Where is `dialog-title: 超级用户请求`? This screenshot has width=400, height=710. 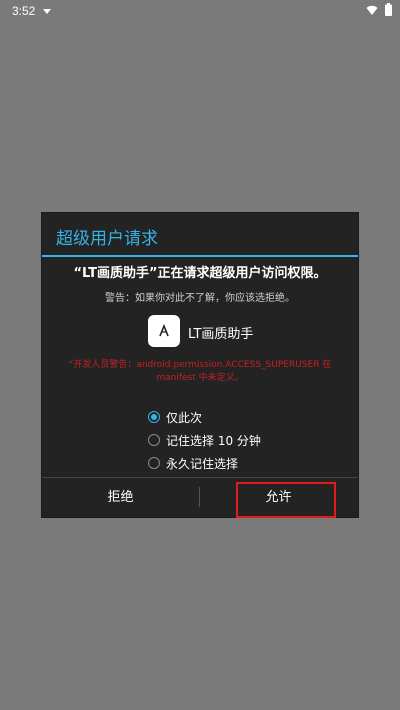 dialog-title: 超级用户请求 is located at coordinates (107, 239).